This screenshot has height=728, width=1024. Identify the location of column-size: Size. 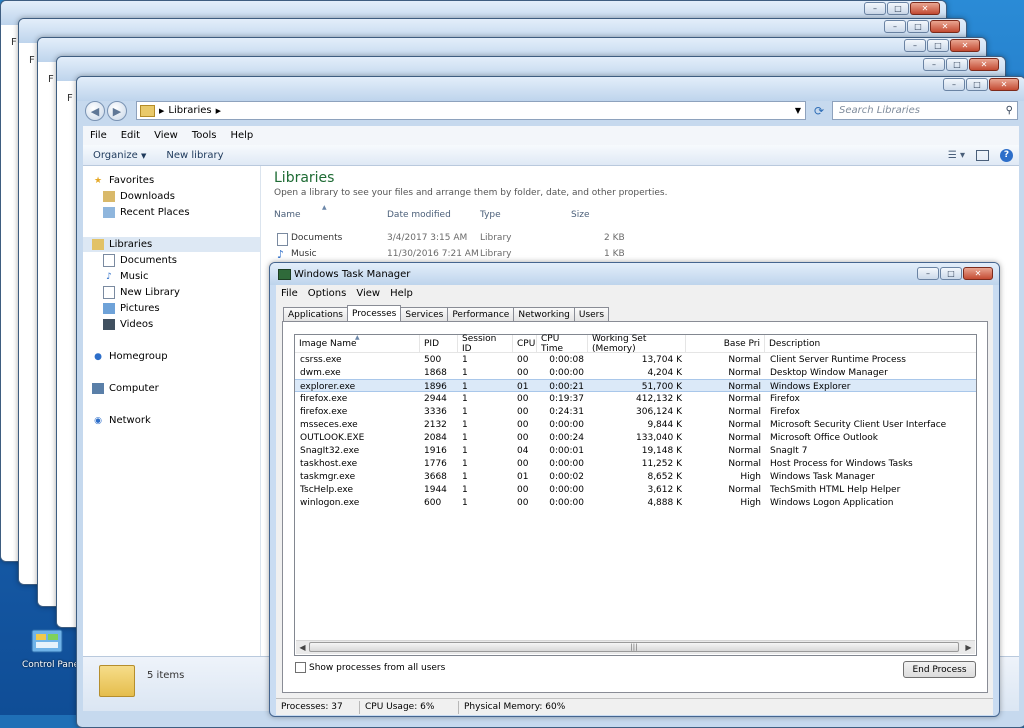
(580, 215).